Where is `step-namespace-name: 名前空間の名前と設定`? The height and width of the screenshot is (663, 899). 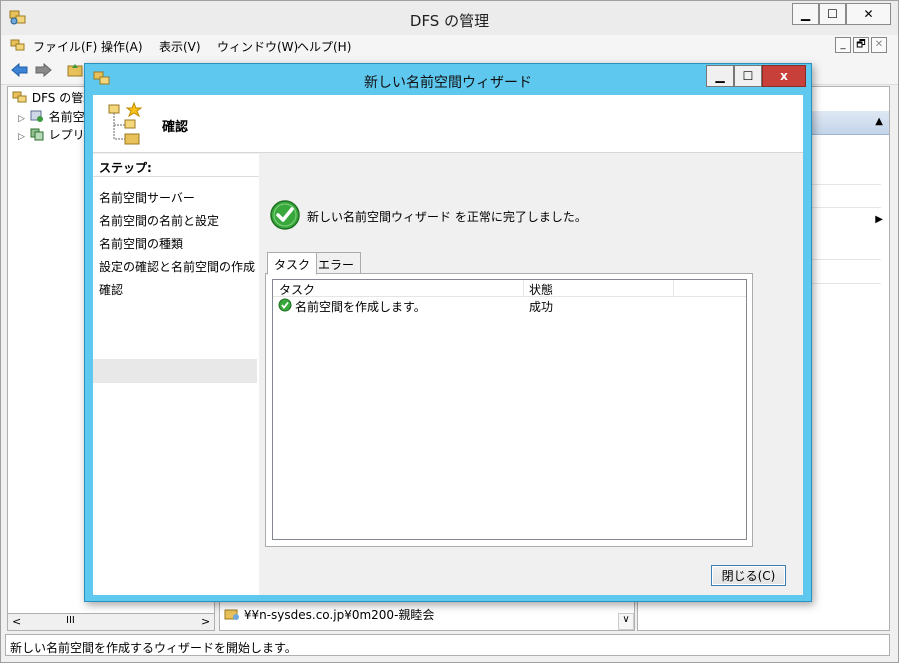
step-namespace-name: 名前空間の名前と設定 is located at coordinates (159, 221).